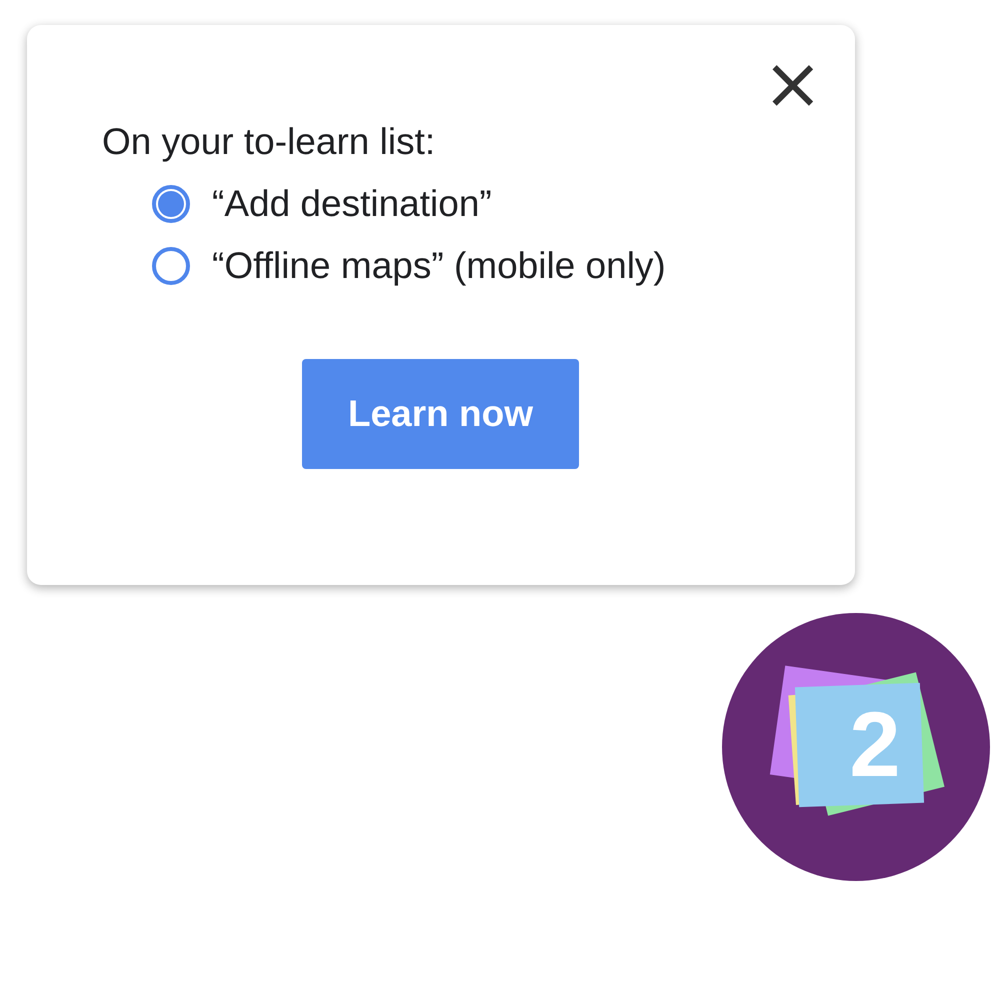 This screenshot has width=1000, height=1000. What do you see at coordinates (352, 204) in the screenshot?
I see `option-label: “Add destination”` at bounding box center [352, 204].